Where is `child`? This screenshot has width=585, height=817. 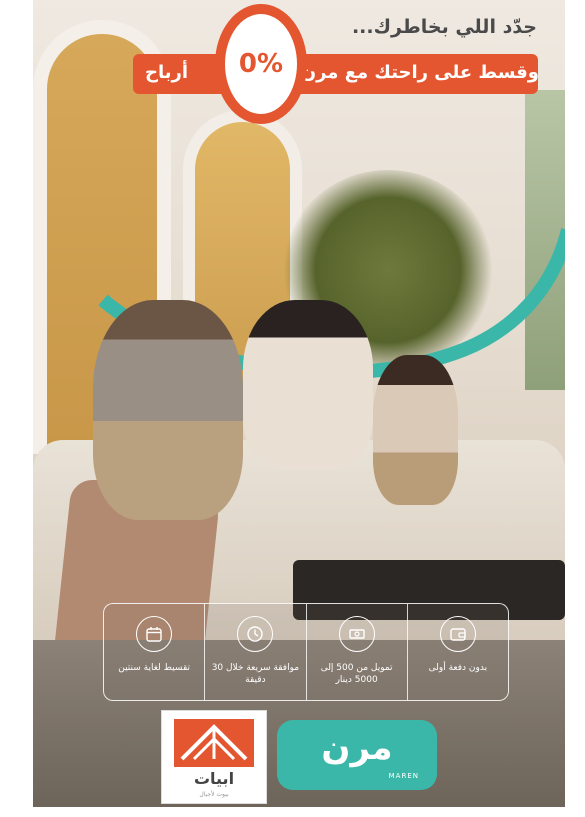
child is located at coordinates (415, 430).